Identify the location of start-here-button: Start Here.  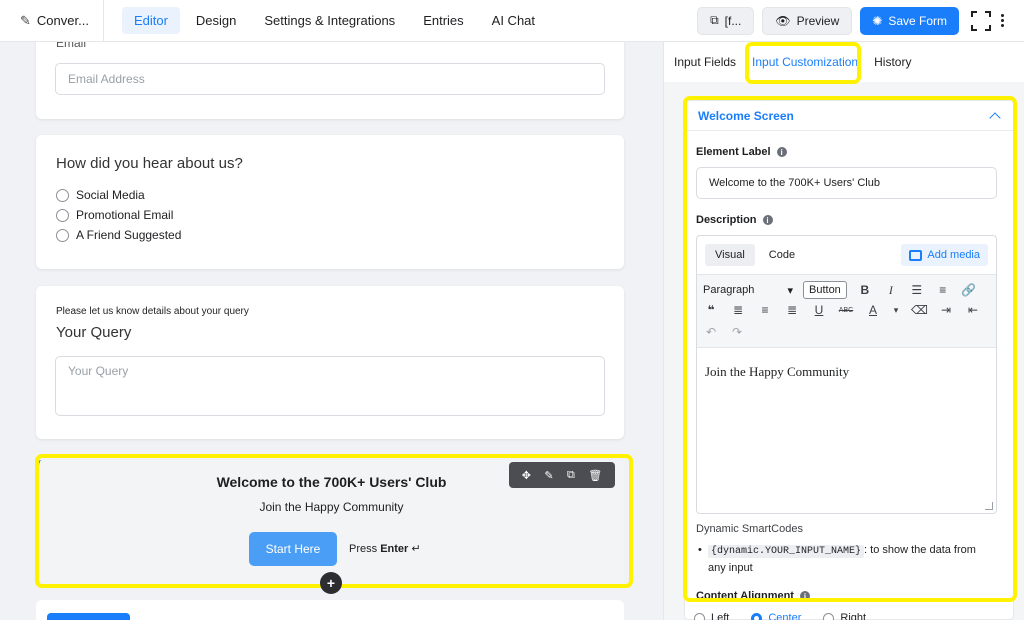
(293, 549).